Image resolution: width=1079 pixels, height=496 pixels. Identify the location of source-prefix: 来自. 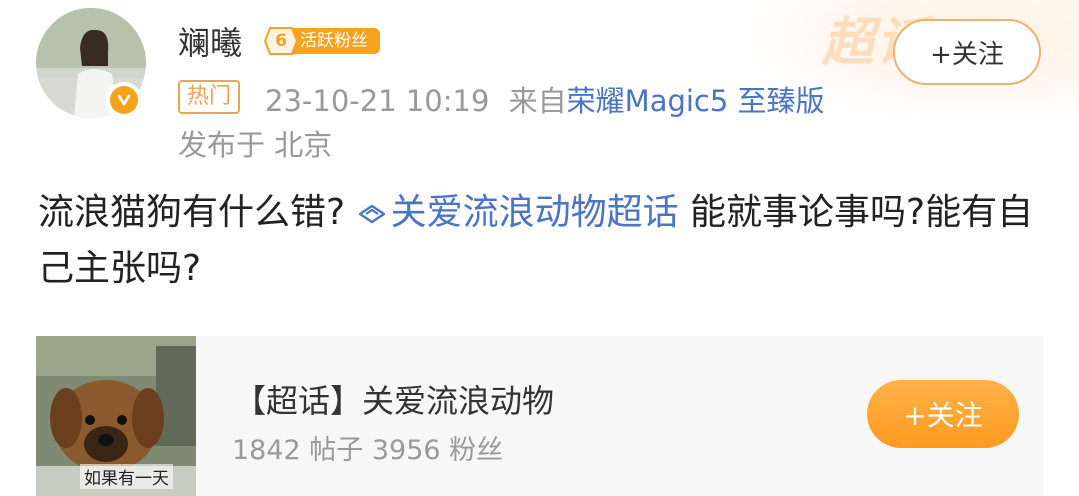
(537, 101).